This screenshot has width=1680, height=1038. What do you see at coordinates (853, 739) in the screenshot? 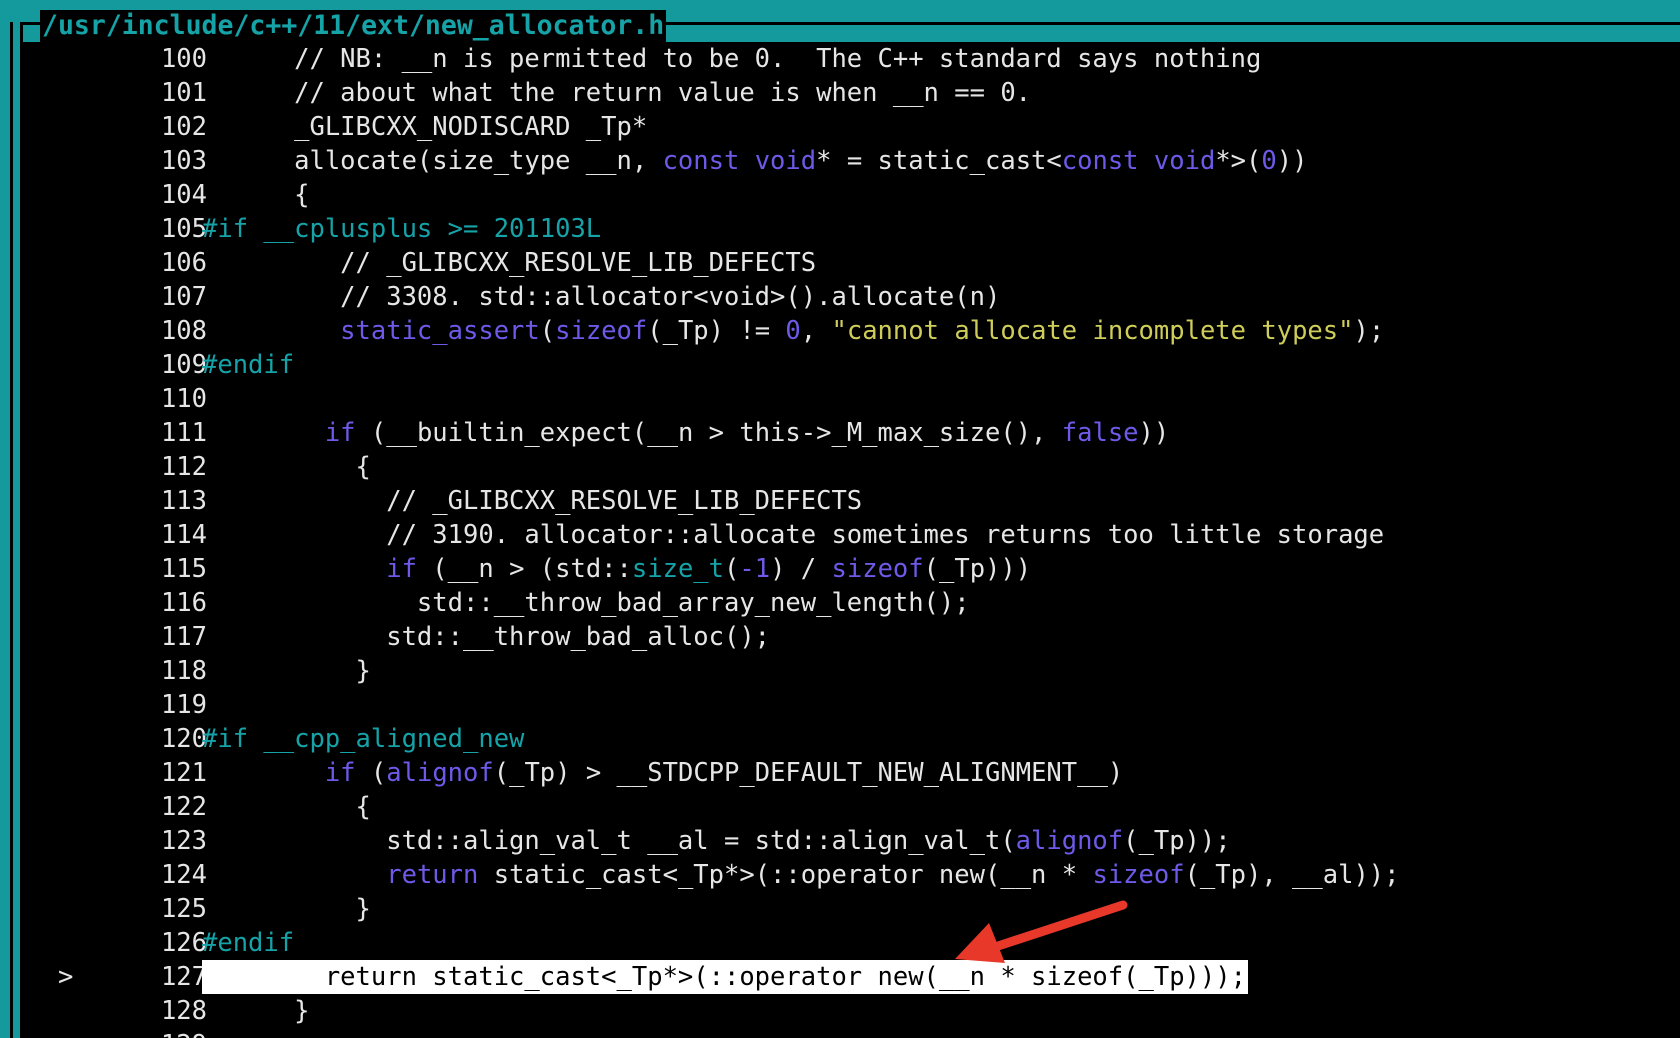
I see `code-line: 120 #if __cpp_aligned_new` at bounding box center [853, 739].